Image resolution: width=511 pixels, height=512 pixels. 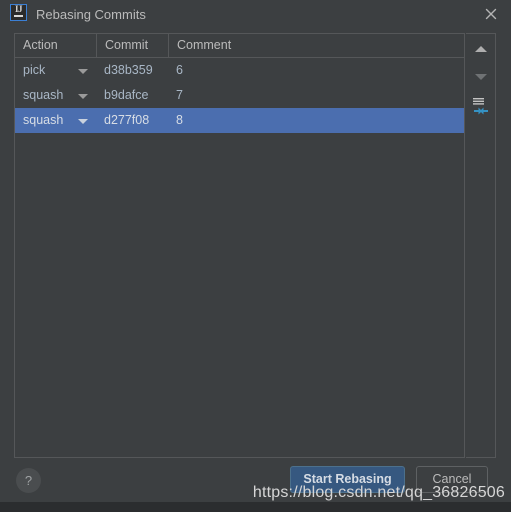 I want to click on column-header-action: Action, so click(x=55, y=45).